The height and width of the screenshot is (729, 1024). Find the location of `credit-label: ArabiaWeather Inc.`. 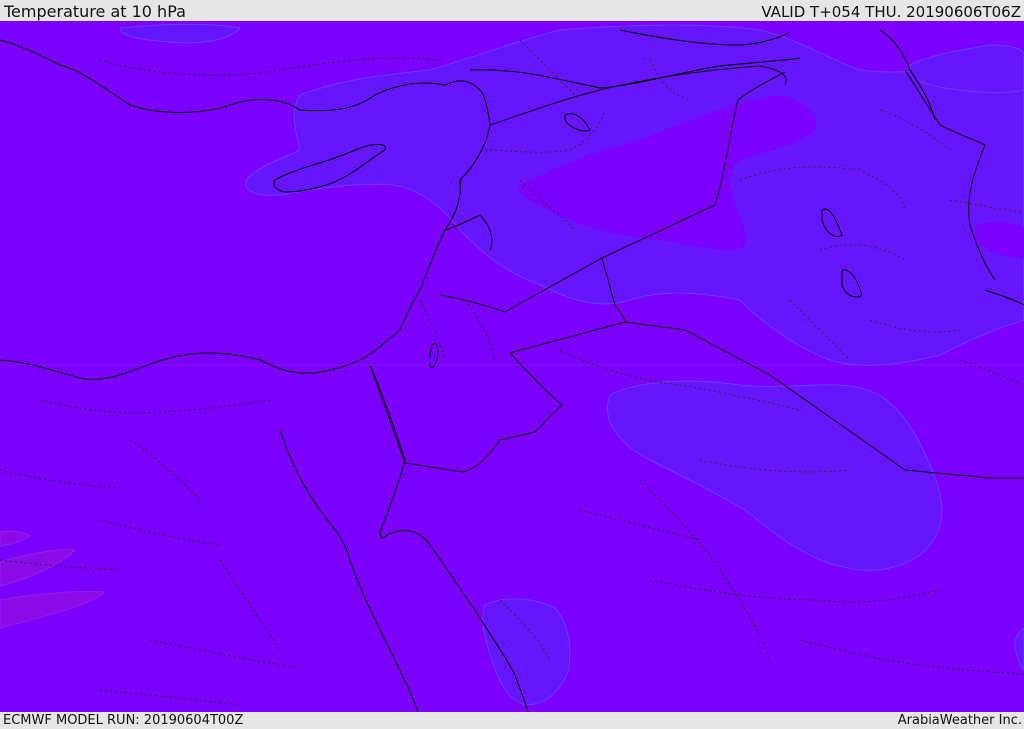

credit-label: ArabiaWeather Inc. is located at coordinates (959, 720).